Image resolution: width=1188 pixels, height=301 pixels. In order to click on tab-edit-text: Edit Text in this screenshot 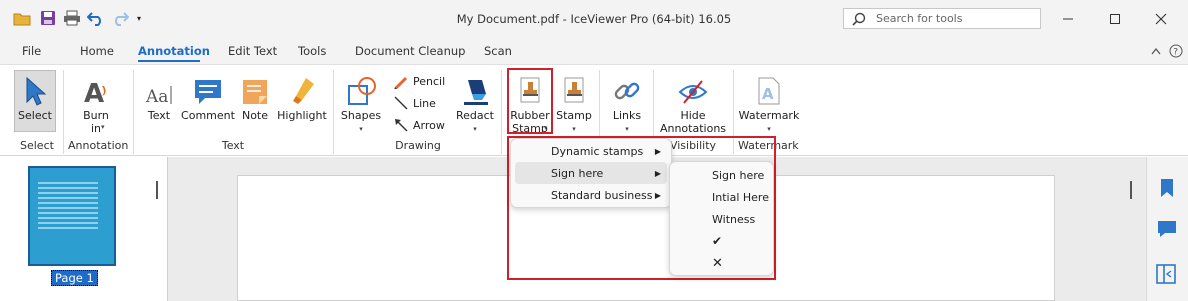, I will do `click(252, 51)`.